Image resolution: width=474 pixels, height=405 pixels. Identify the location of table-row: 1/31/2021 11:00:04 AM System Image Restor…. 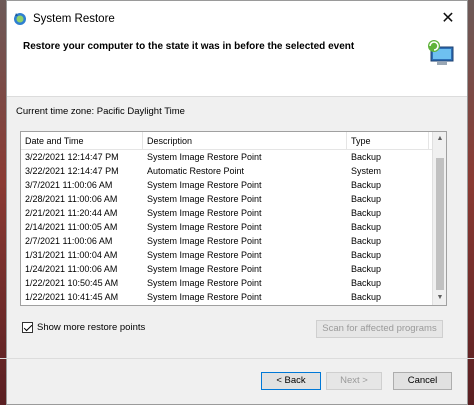
(226, 255).